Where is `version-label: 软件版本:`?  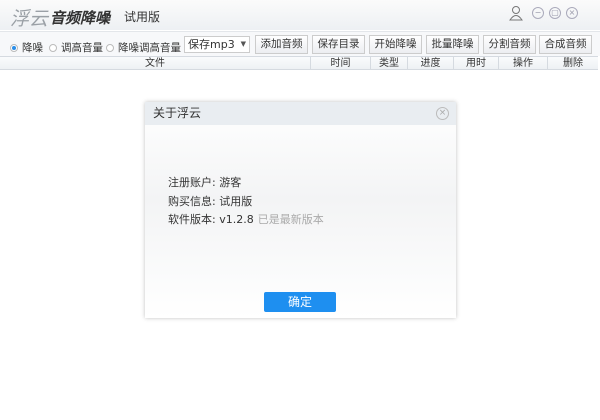
version-label: 软件版本: is located at coordinates (192, 219).